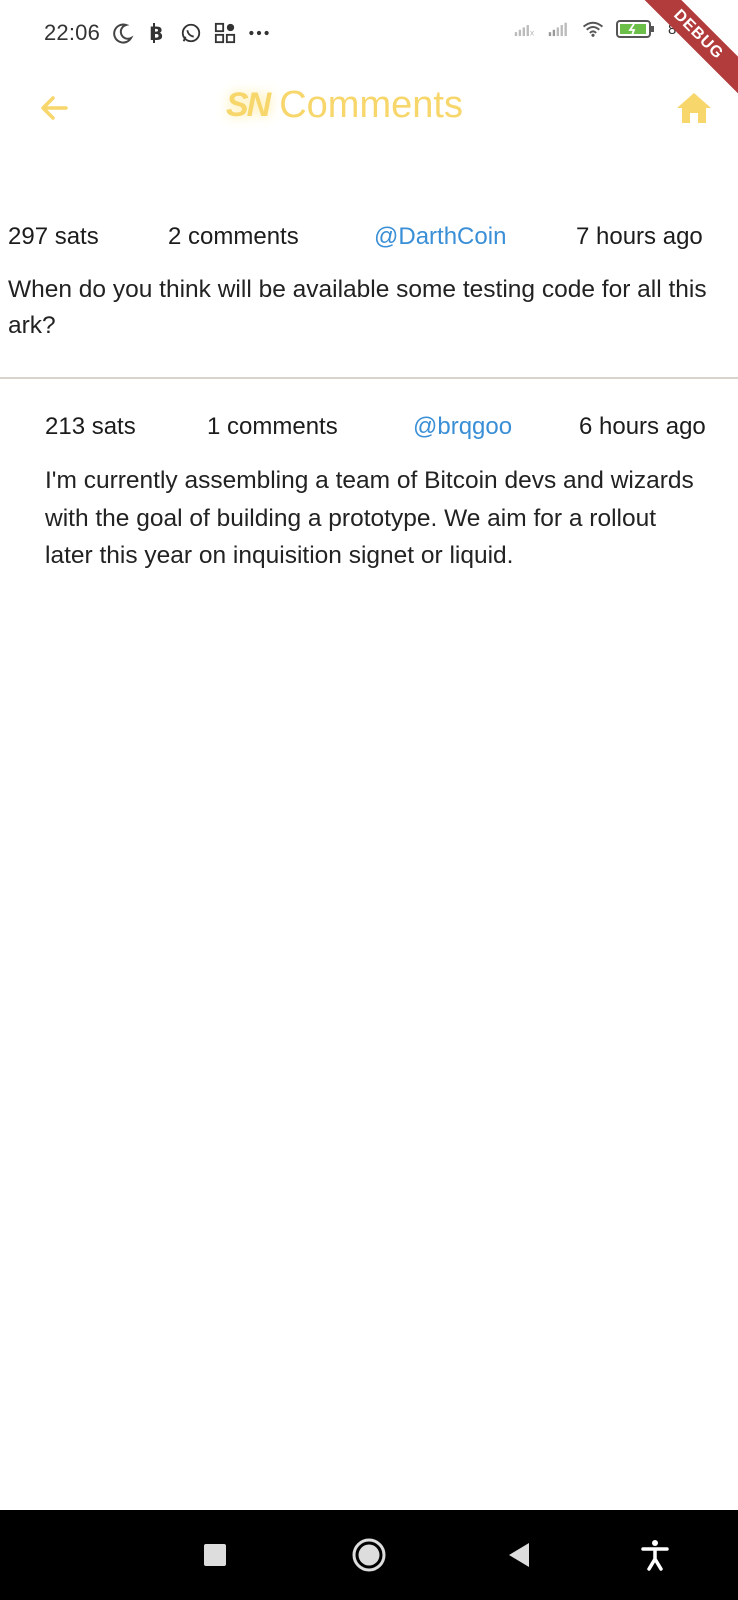 The image size is (738, 1600). I want to click on page-title: Comments, so click(371, 104).